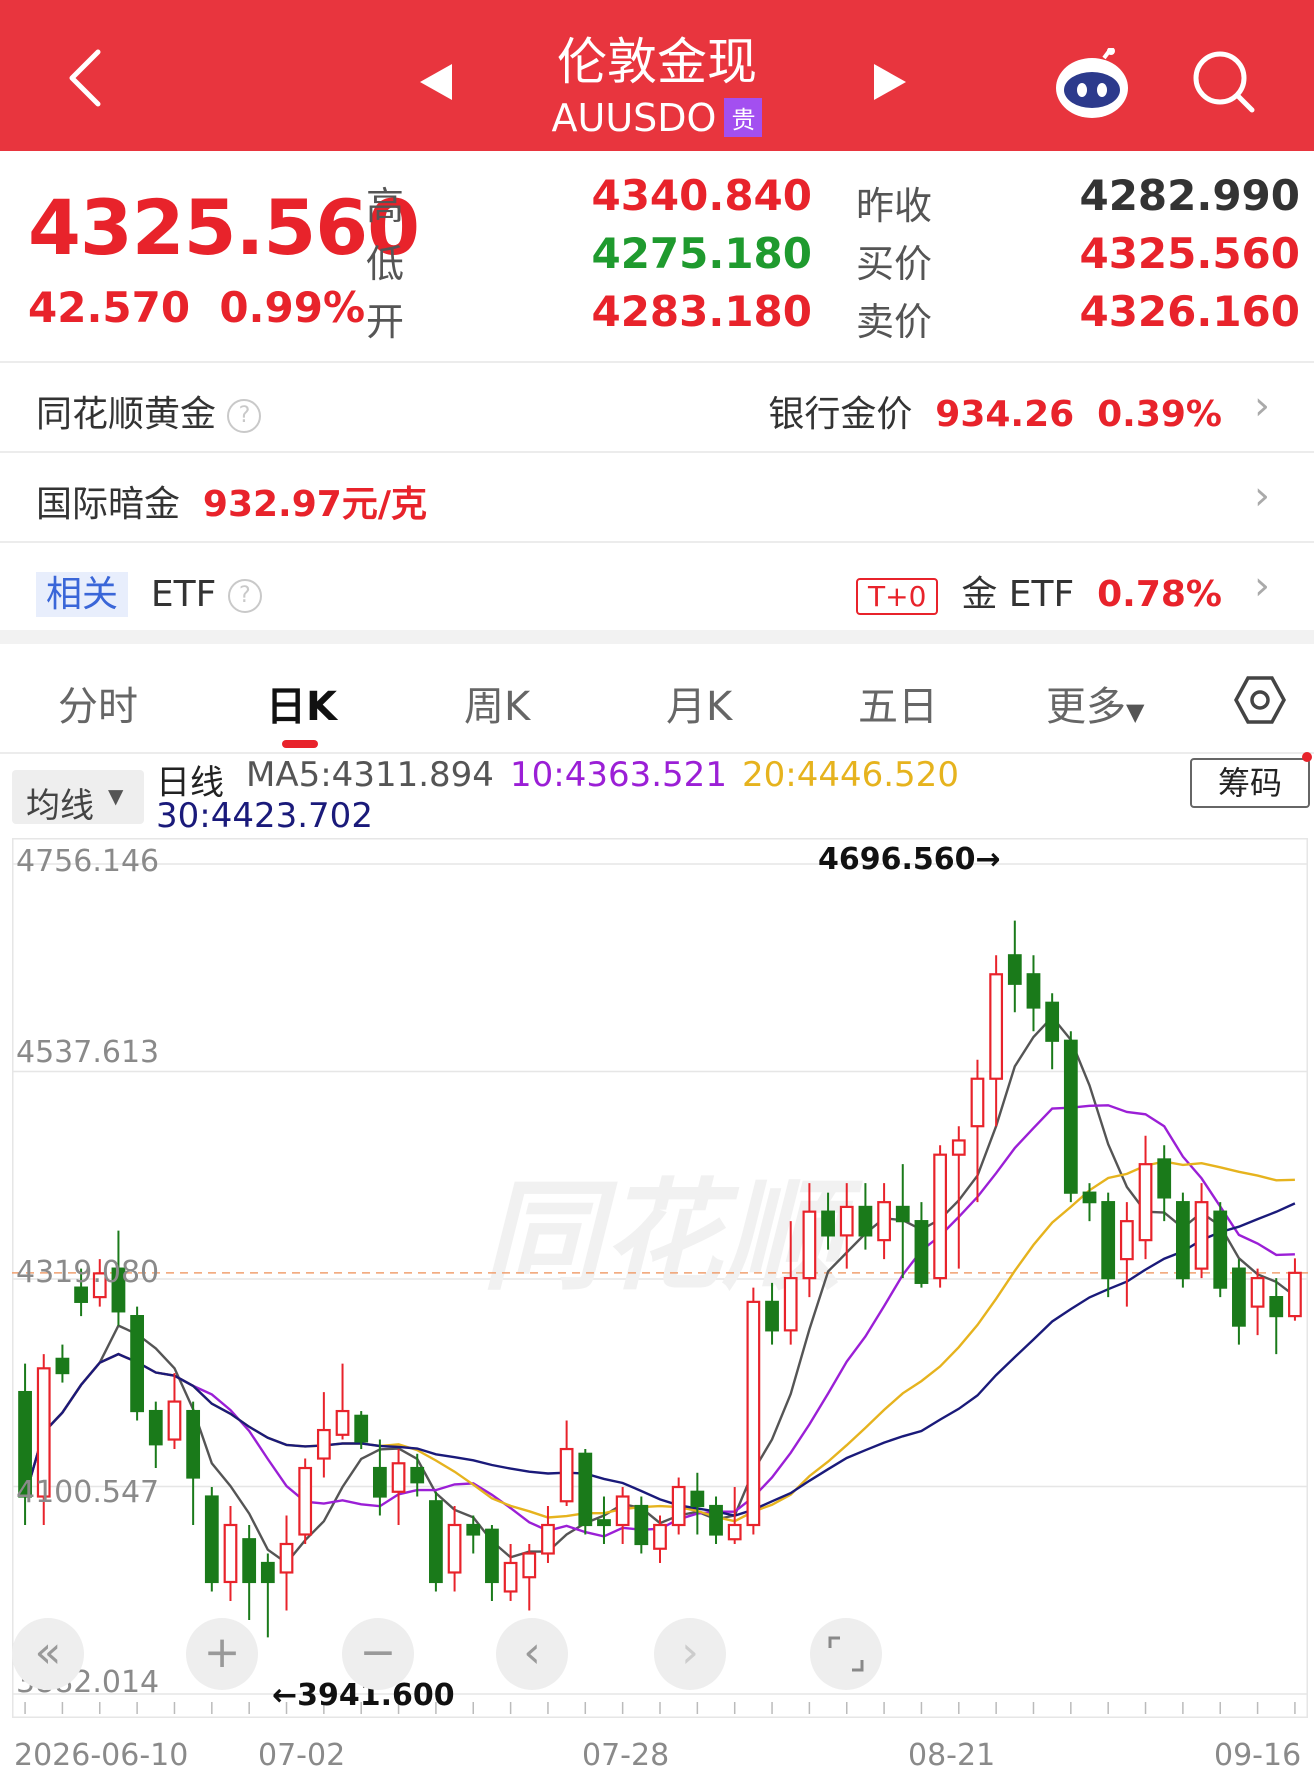 This screenshot has height=1773, width=1314. I want to click on tab-monthly-k: 月K, so click(699, 703).